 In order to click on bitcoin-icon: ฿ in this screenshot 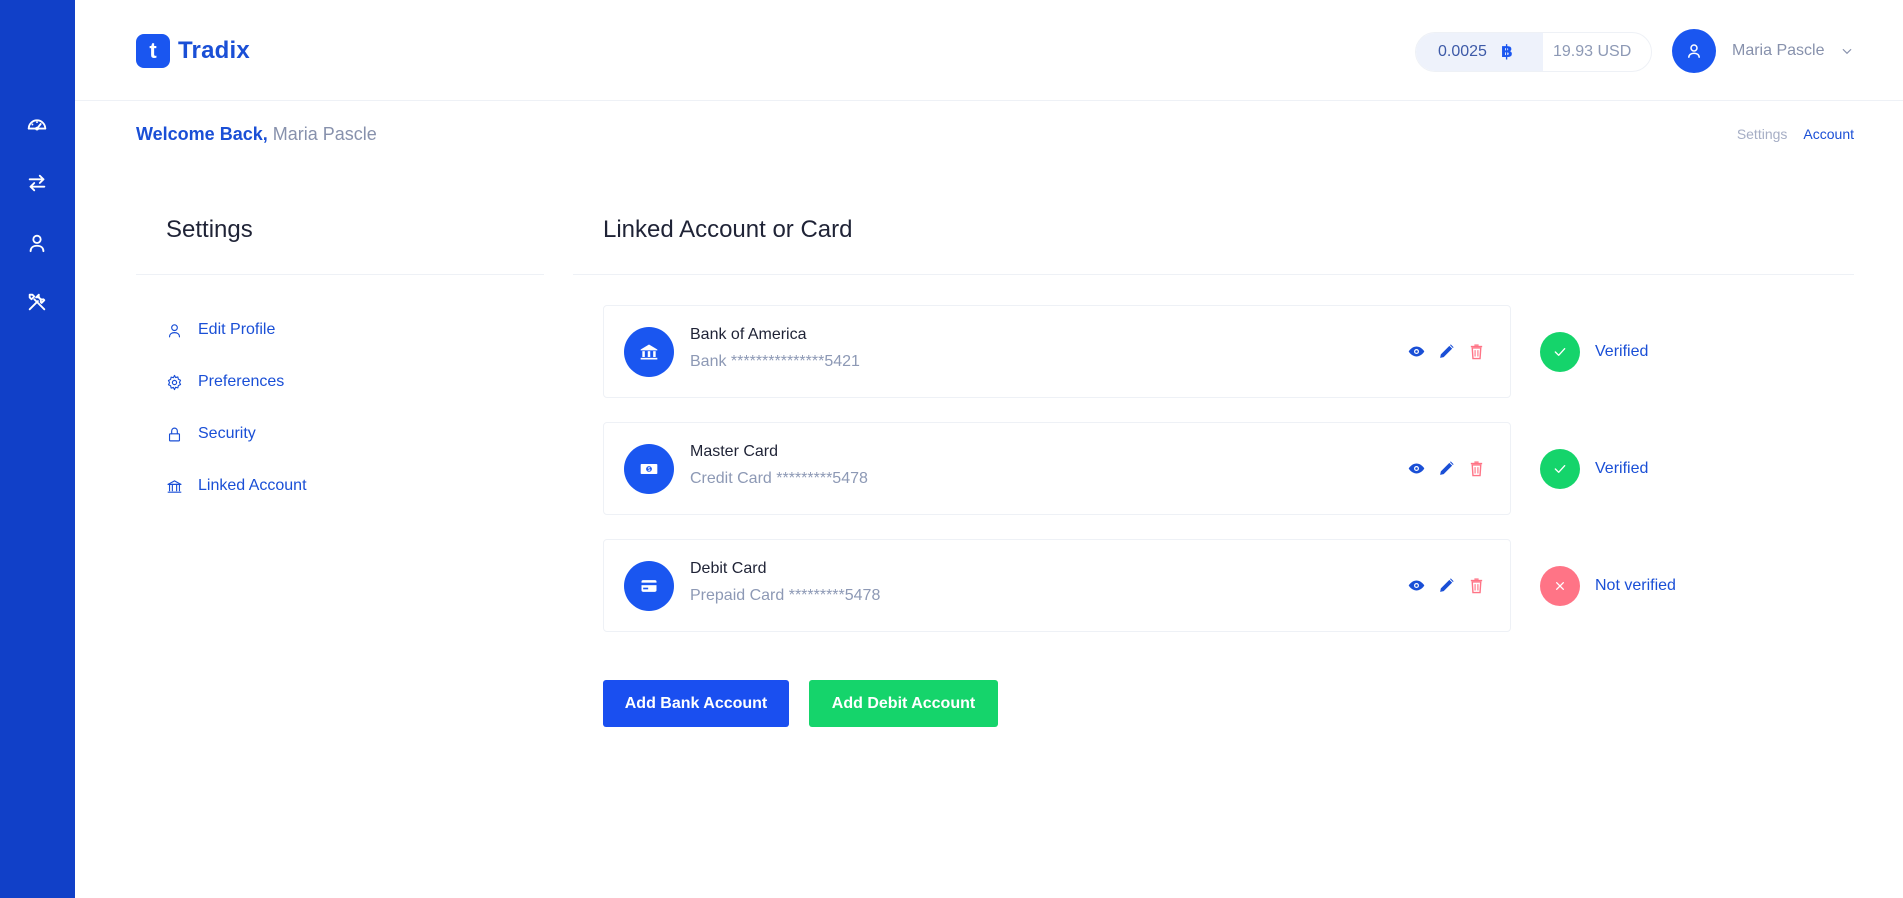, I will do `click(1506, 51)`.